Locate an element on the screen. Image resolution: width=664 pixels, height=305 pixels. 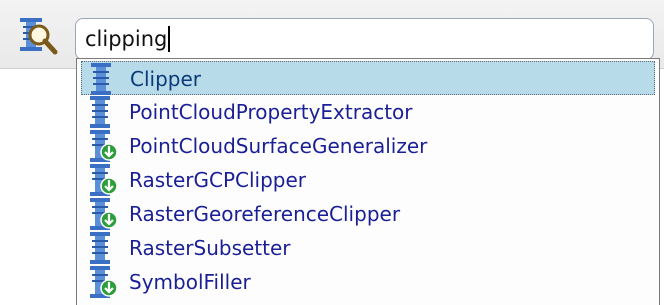
list-item-rastergcpclipper: RasterGCPClipper is located at coordinates (368, 180).